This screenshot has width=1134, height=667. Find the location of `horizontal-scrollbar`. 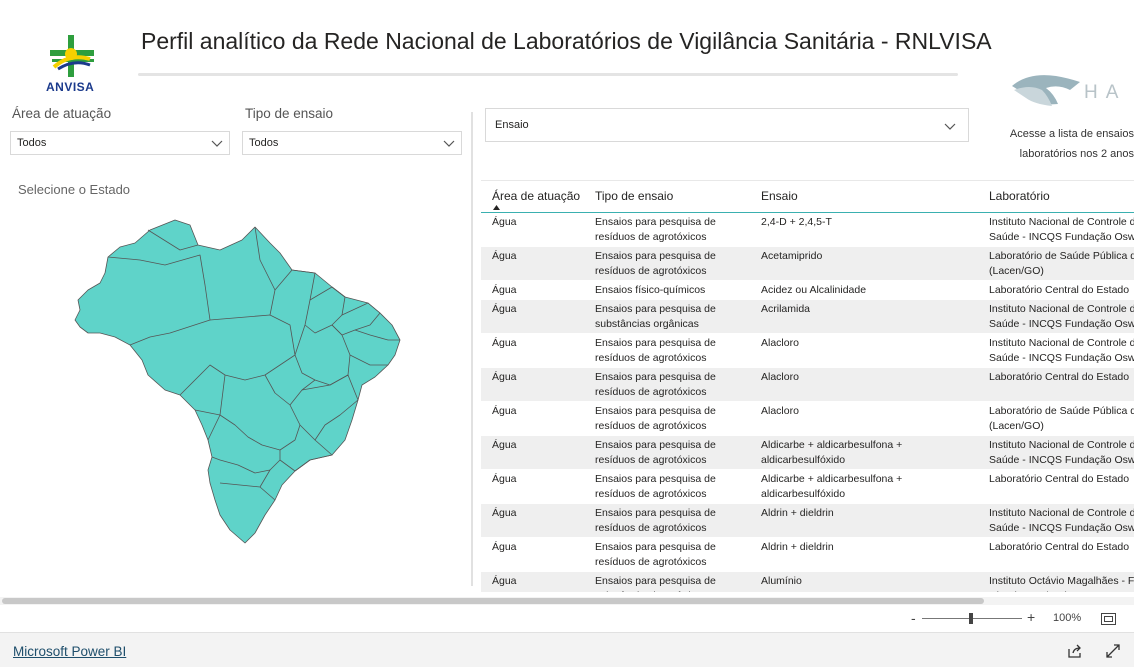

horizontal-scrollbar is located at coordinates (567, 601).